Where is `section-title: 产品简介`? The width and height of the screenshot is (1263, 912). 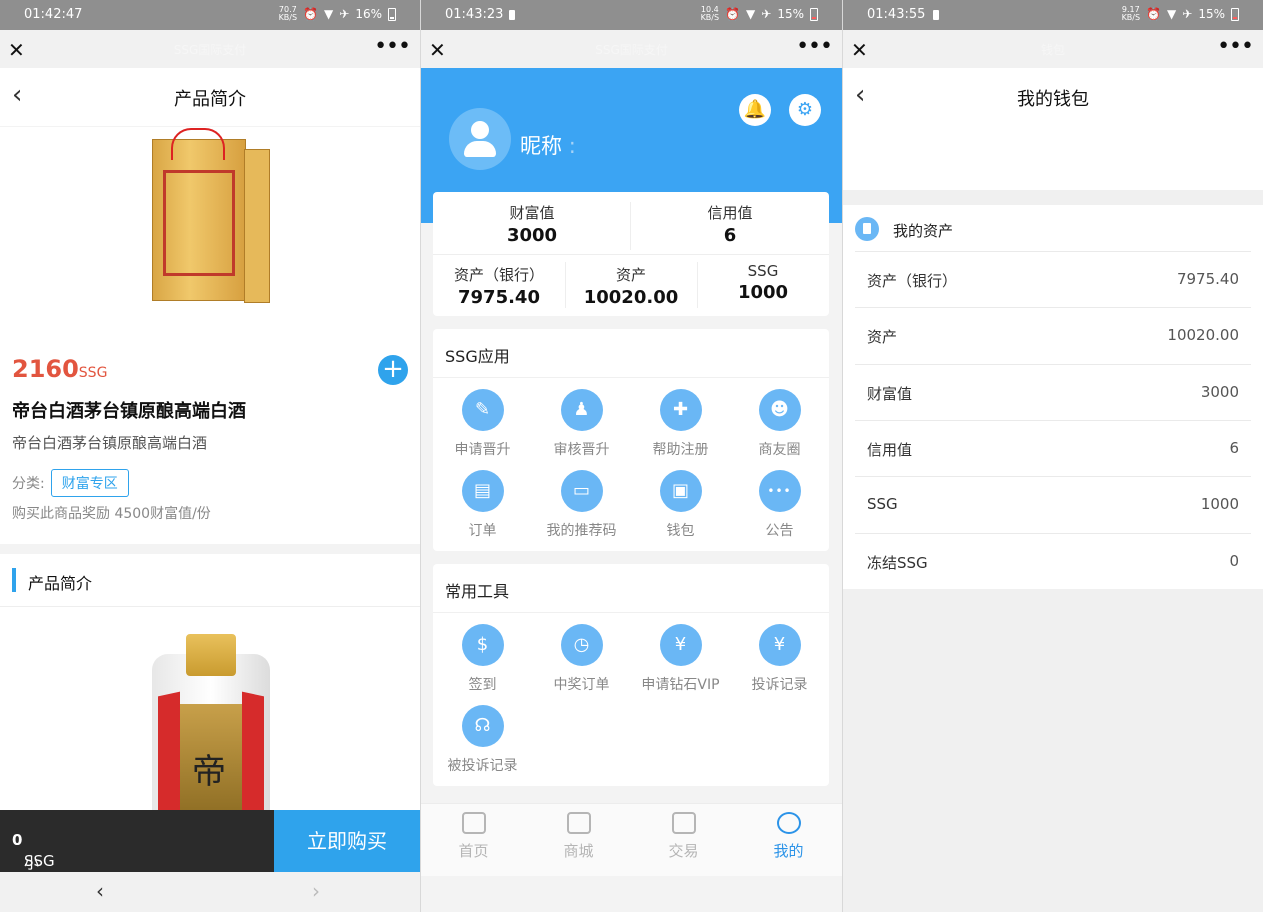
section-title: 产品简介 is located at coordinates (60, 583).